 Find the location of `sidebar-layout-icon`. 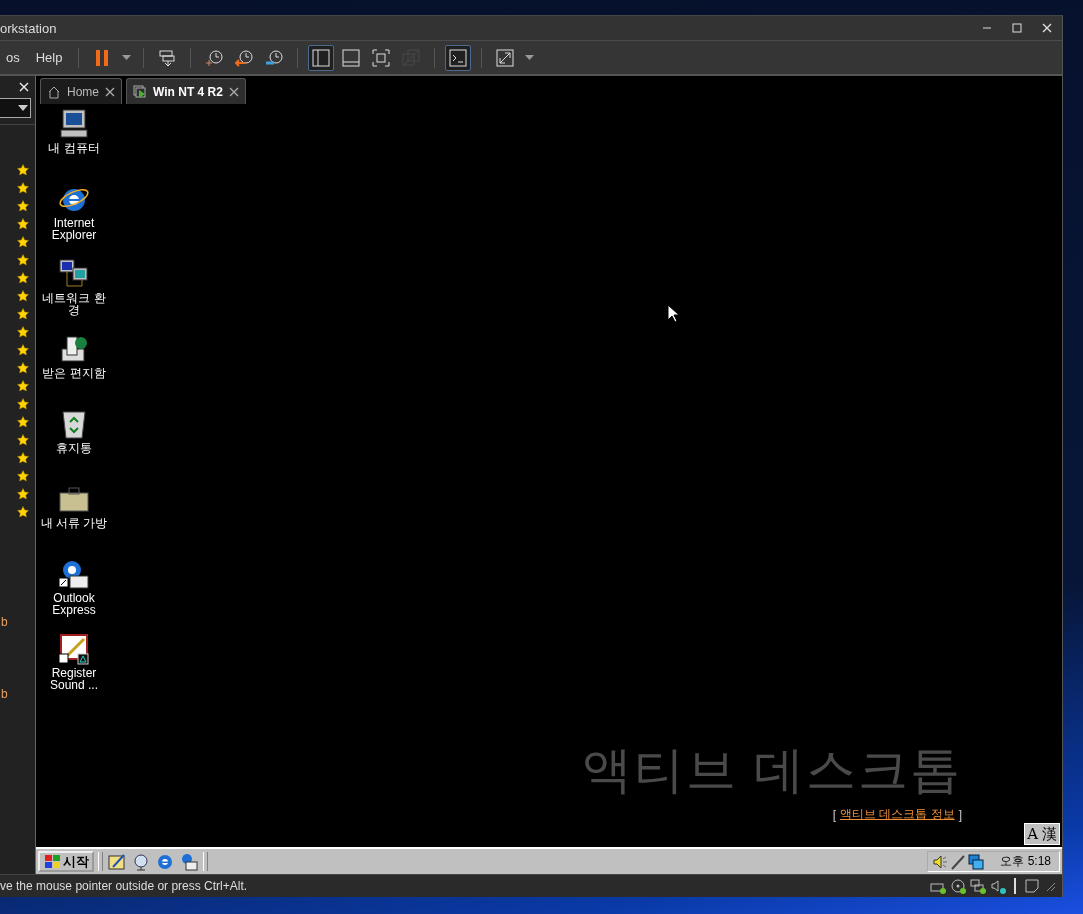

sidebar-layout-icon is located at coordinates (321, 57).